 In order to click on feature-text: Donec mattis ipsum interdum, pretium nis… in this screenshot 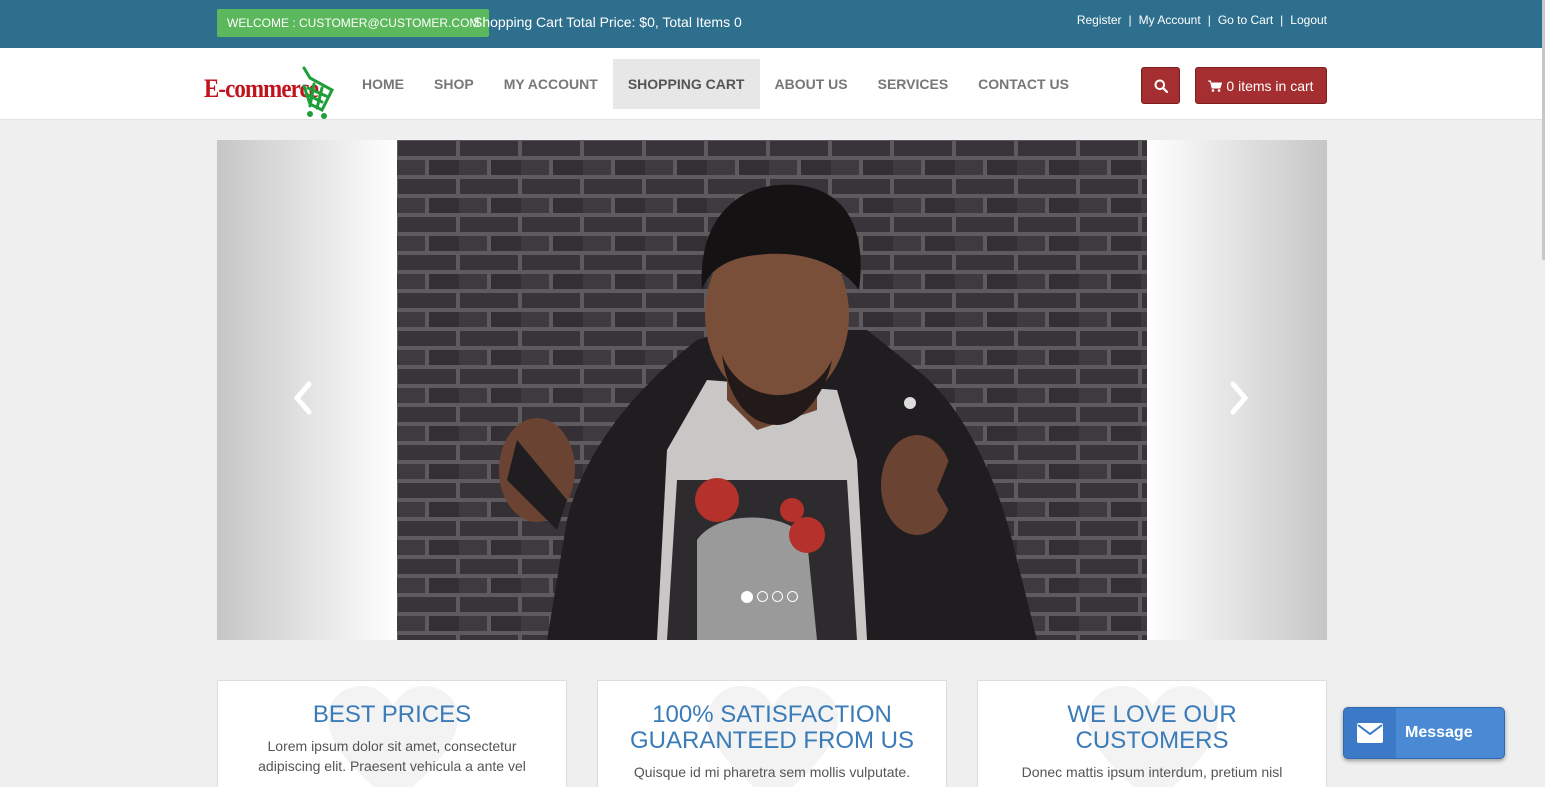, I will do `click(1152, 775)`.